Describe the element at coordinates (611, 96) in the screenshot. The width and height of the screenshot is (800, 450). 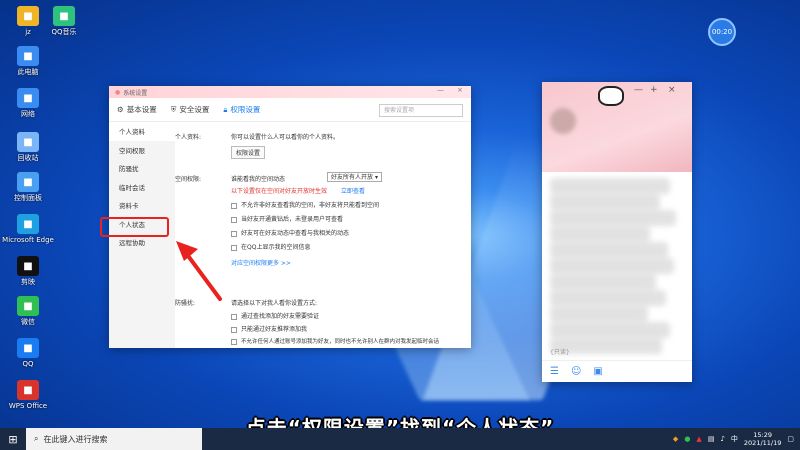
I see `panda-decoration-icon` at that location.